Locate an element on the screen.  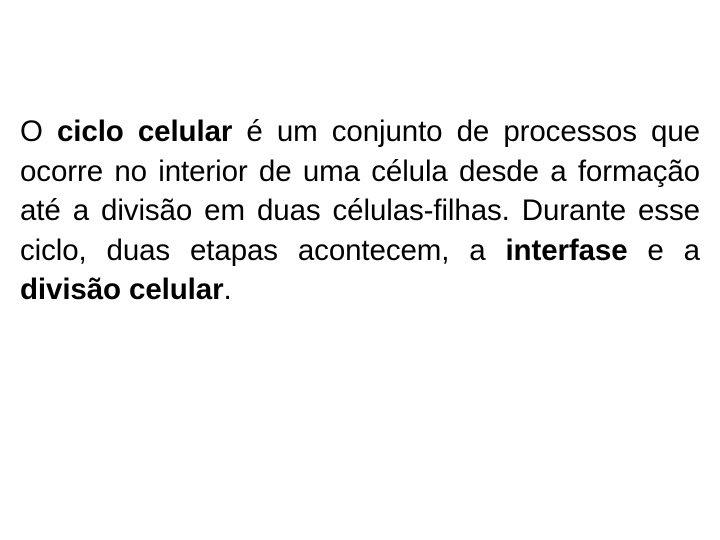
emphasis-word: celular is located at coordinates (185, 131).